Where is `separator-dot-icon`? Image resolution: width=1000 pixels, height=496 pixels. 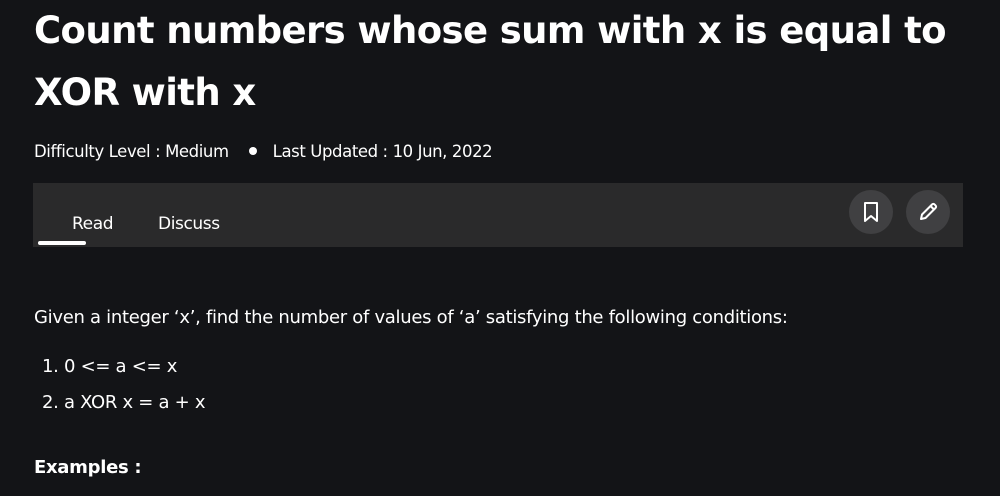
separator-dot-icon is located at coordinates (252, 151).